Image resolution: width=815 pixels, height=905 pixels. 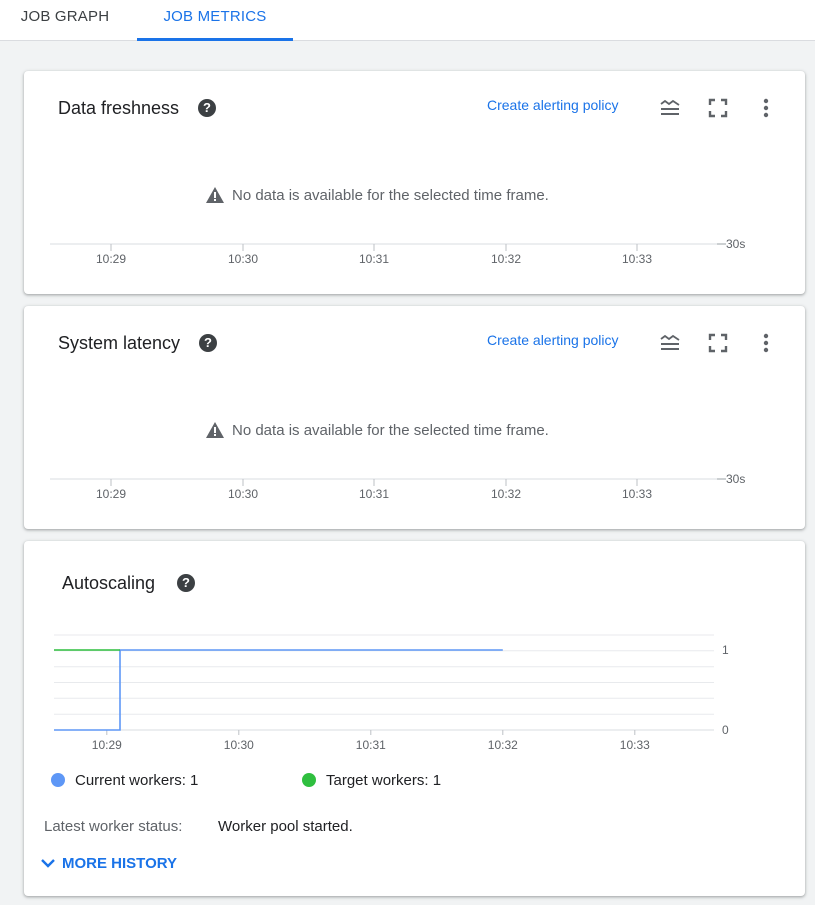 I want to click on legend-current-workers: Current workers: 1, so click(x=124, y=780).